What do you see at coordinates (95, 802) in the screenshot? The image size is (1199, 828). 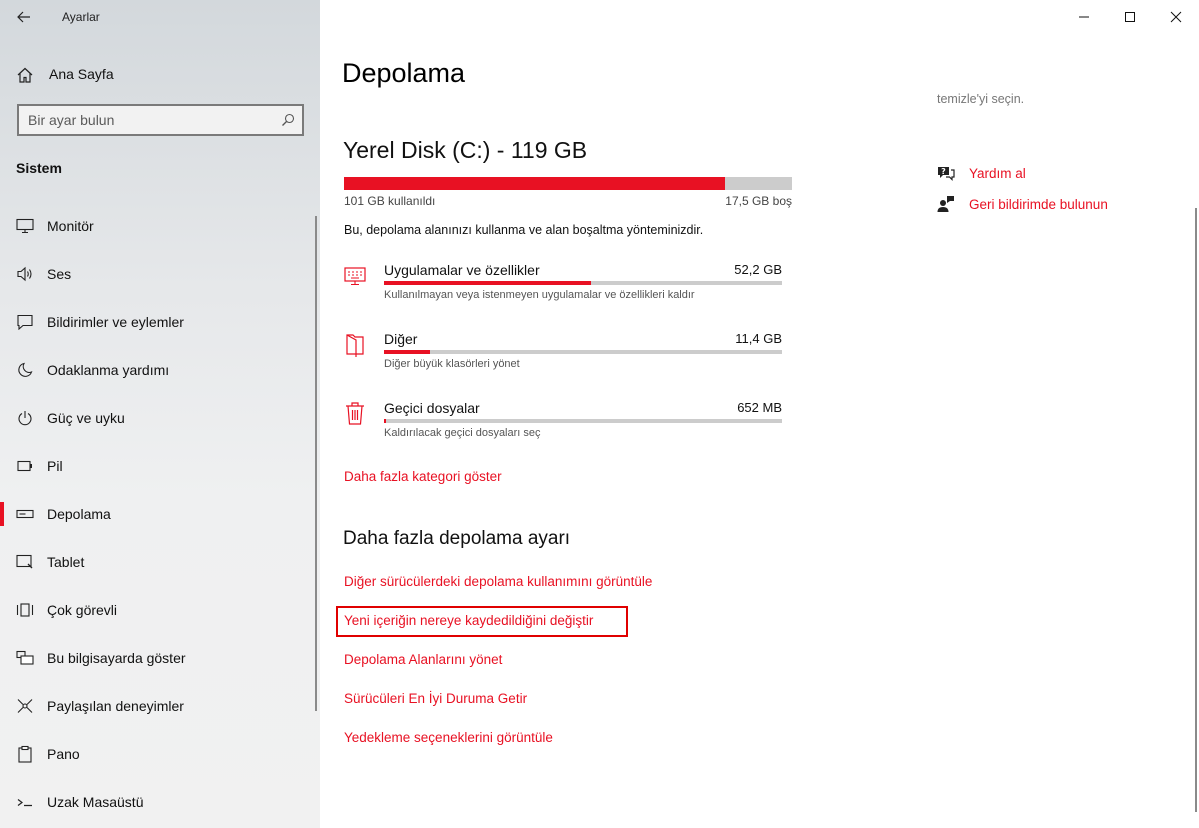 I see `sidebar-item-label: Uzak Masaüstü` at bounding box center [95, 802].